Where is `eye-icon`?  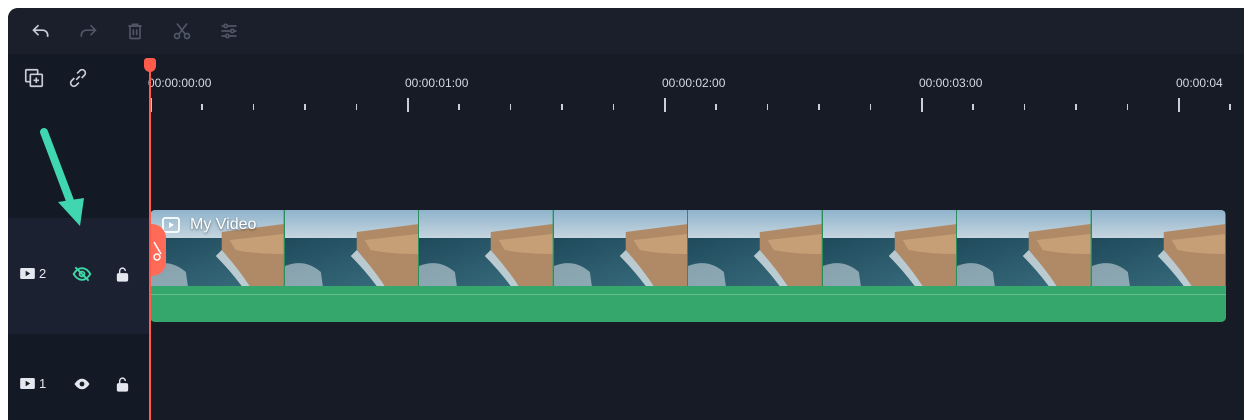
eye-icon is located at coordinates (82, 384).